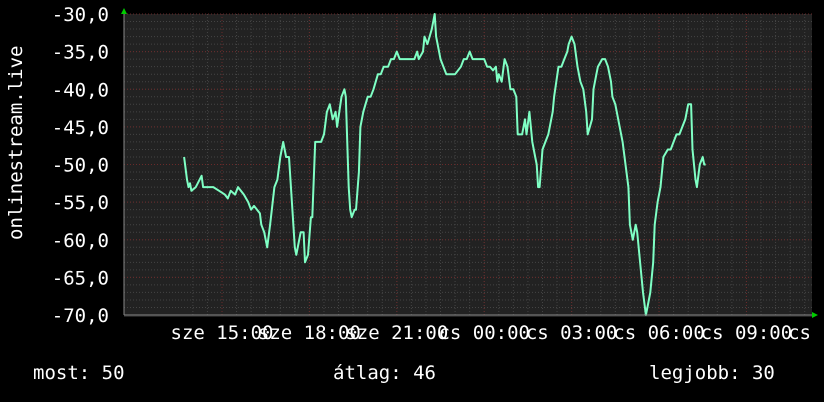 This screenshot has width=824, height=402. I want to click on y-tick-label: -45,0, so click(80, 128).